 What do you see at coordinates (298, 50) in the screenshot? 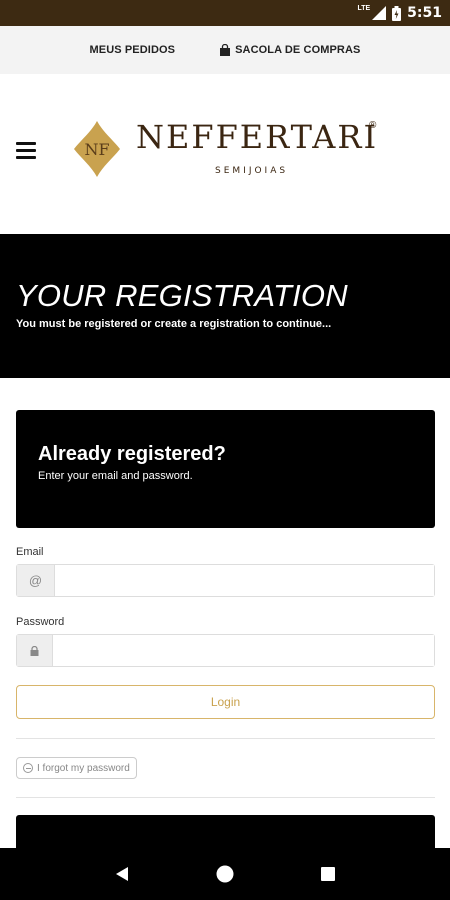
I see `shopping-bag-label: SACOLA DE COMPRAS` at bounding box center [298, 50].